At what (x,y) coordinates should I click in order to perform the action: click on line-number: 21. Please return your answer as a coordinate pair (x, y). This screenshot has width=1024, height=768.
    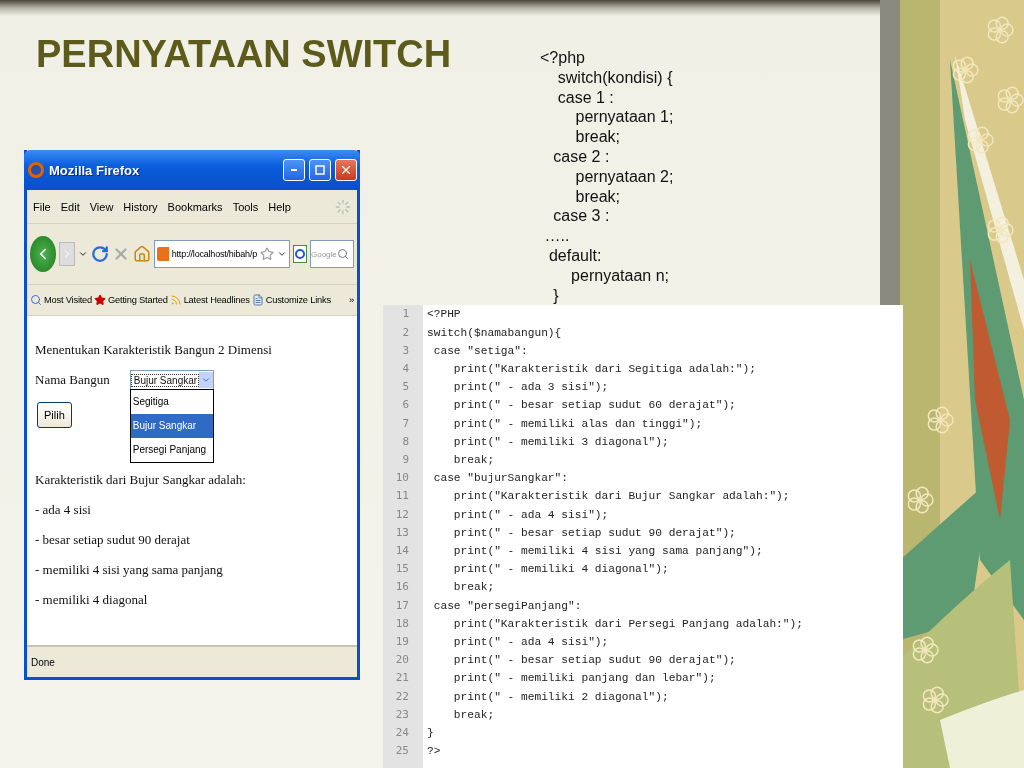
    Looking at the image, I should click on (402, 678).